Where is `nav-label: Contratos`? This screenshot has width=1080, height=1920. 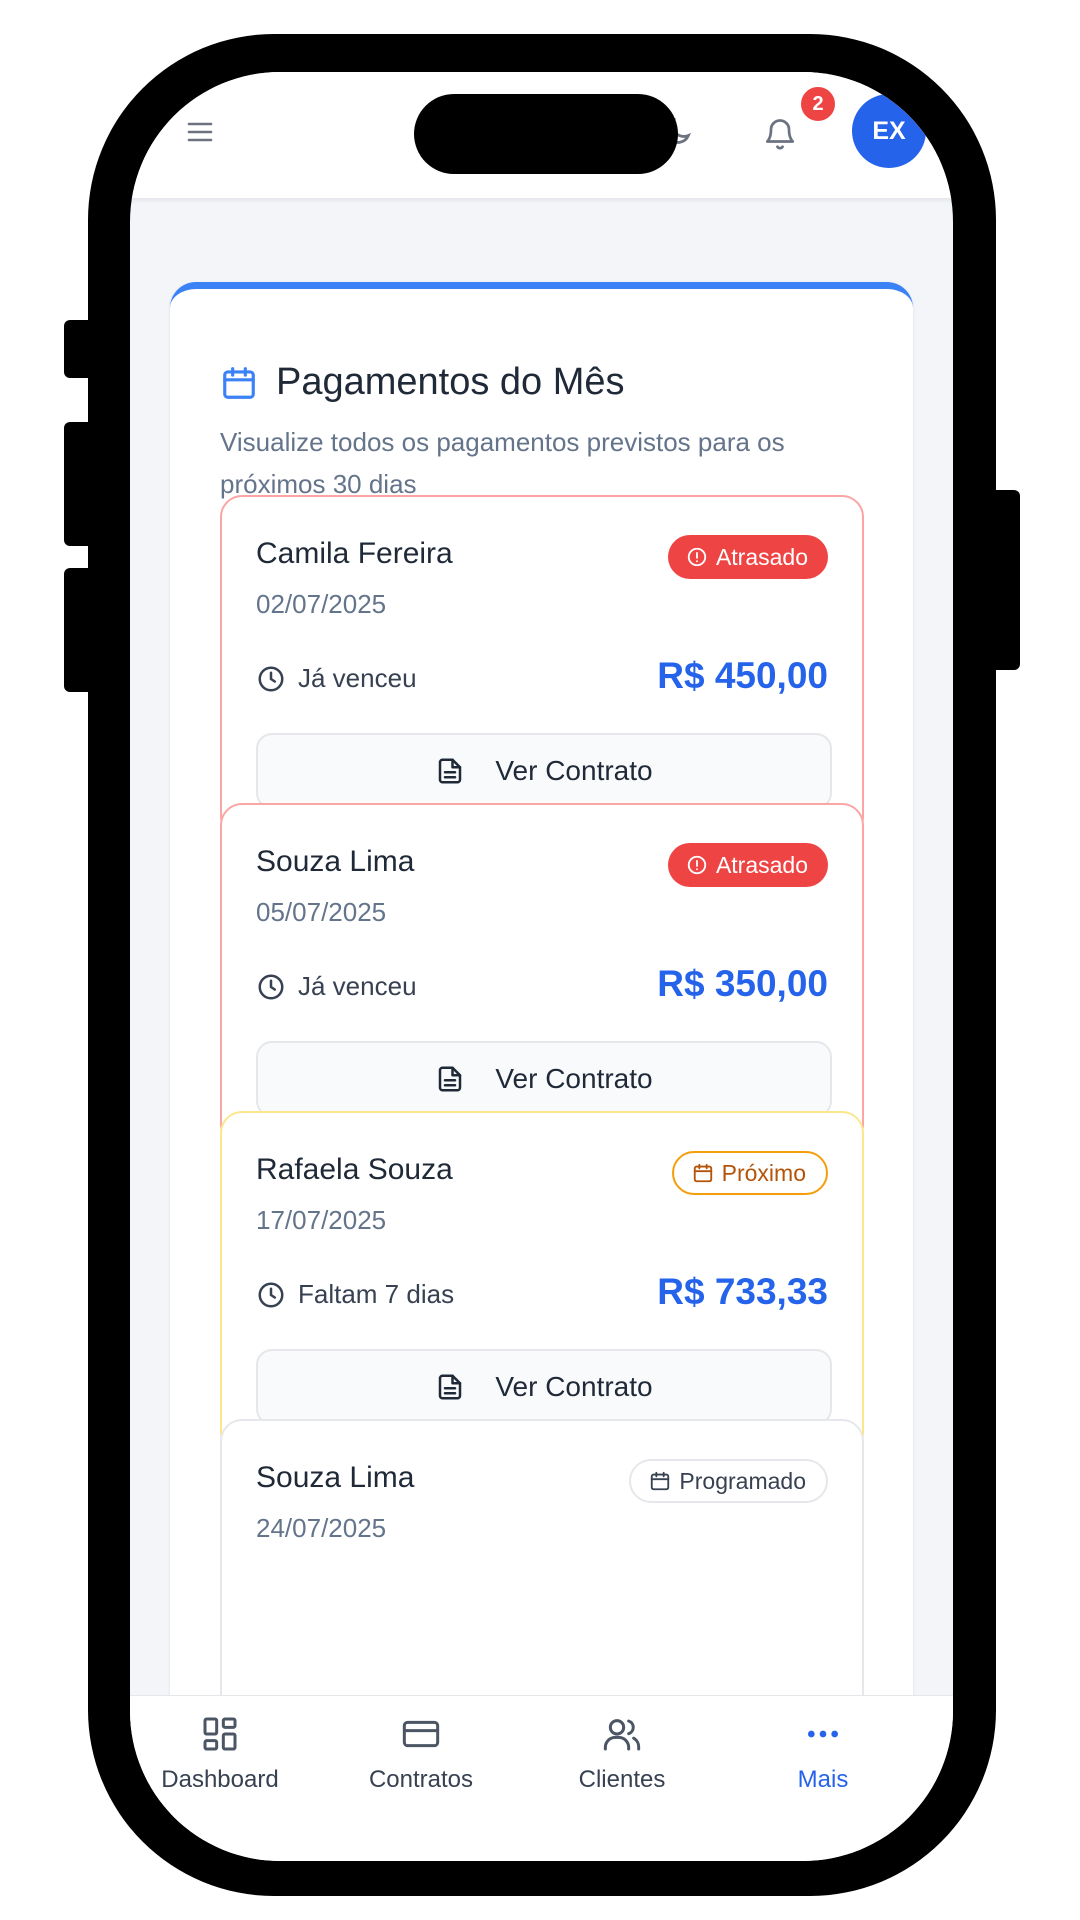
nav-label: Contratos is located at coordinates (421, 1779).